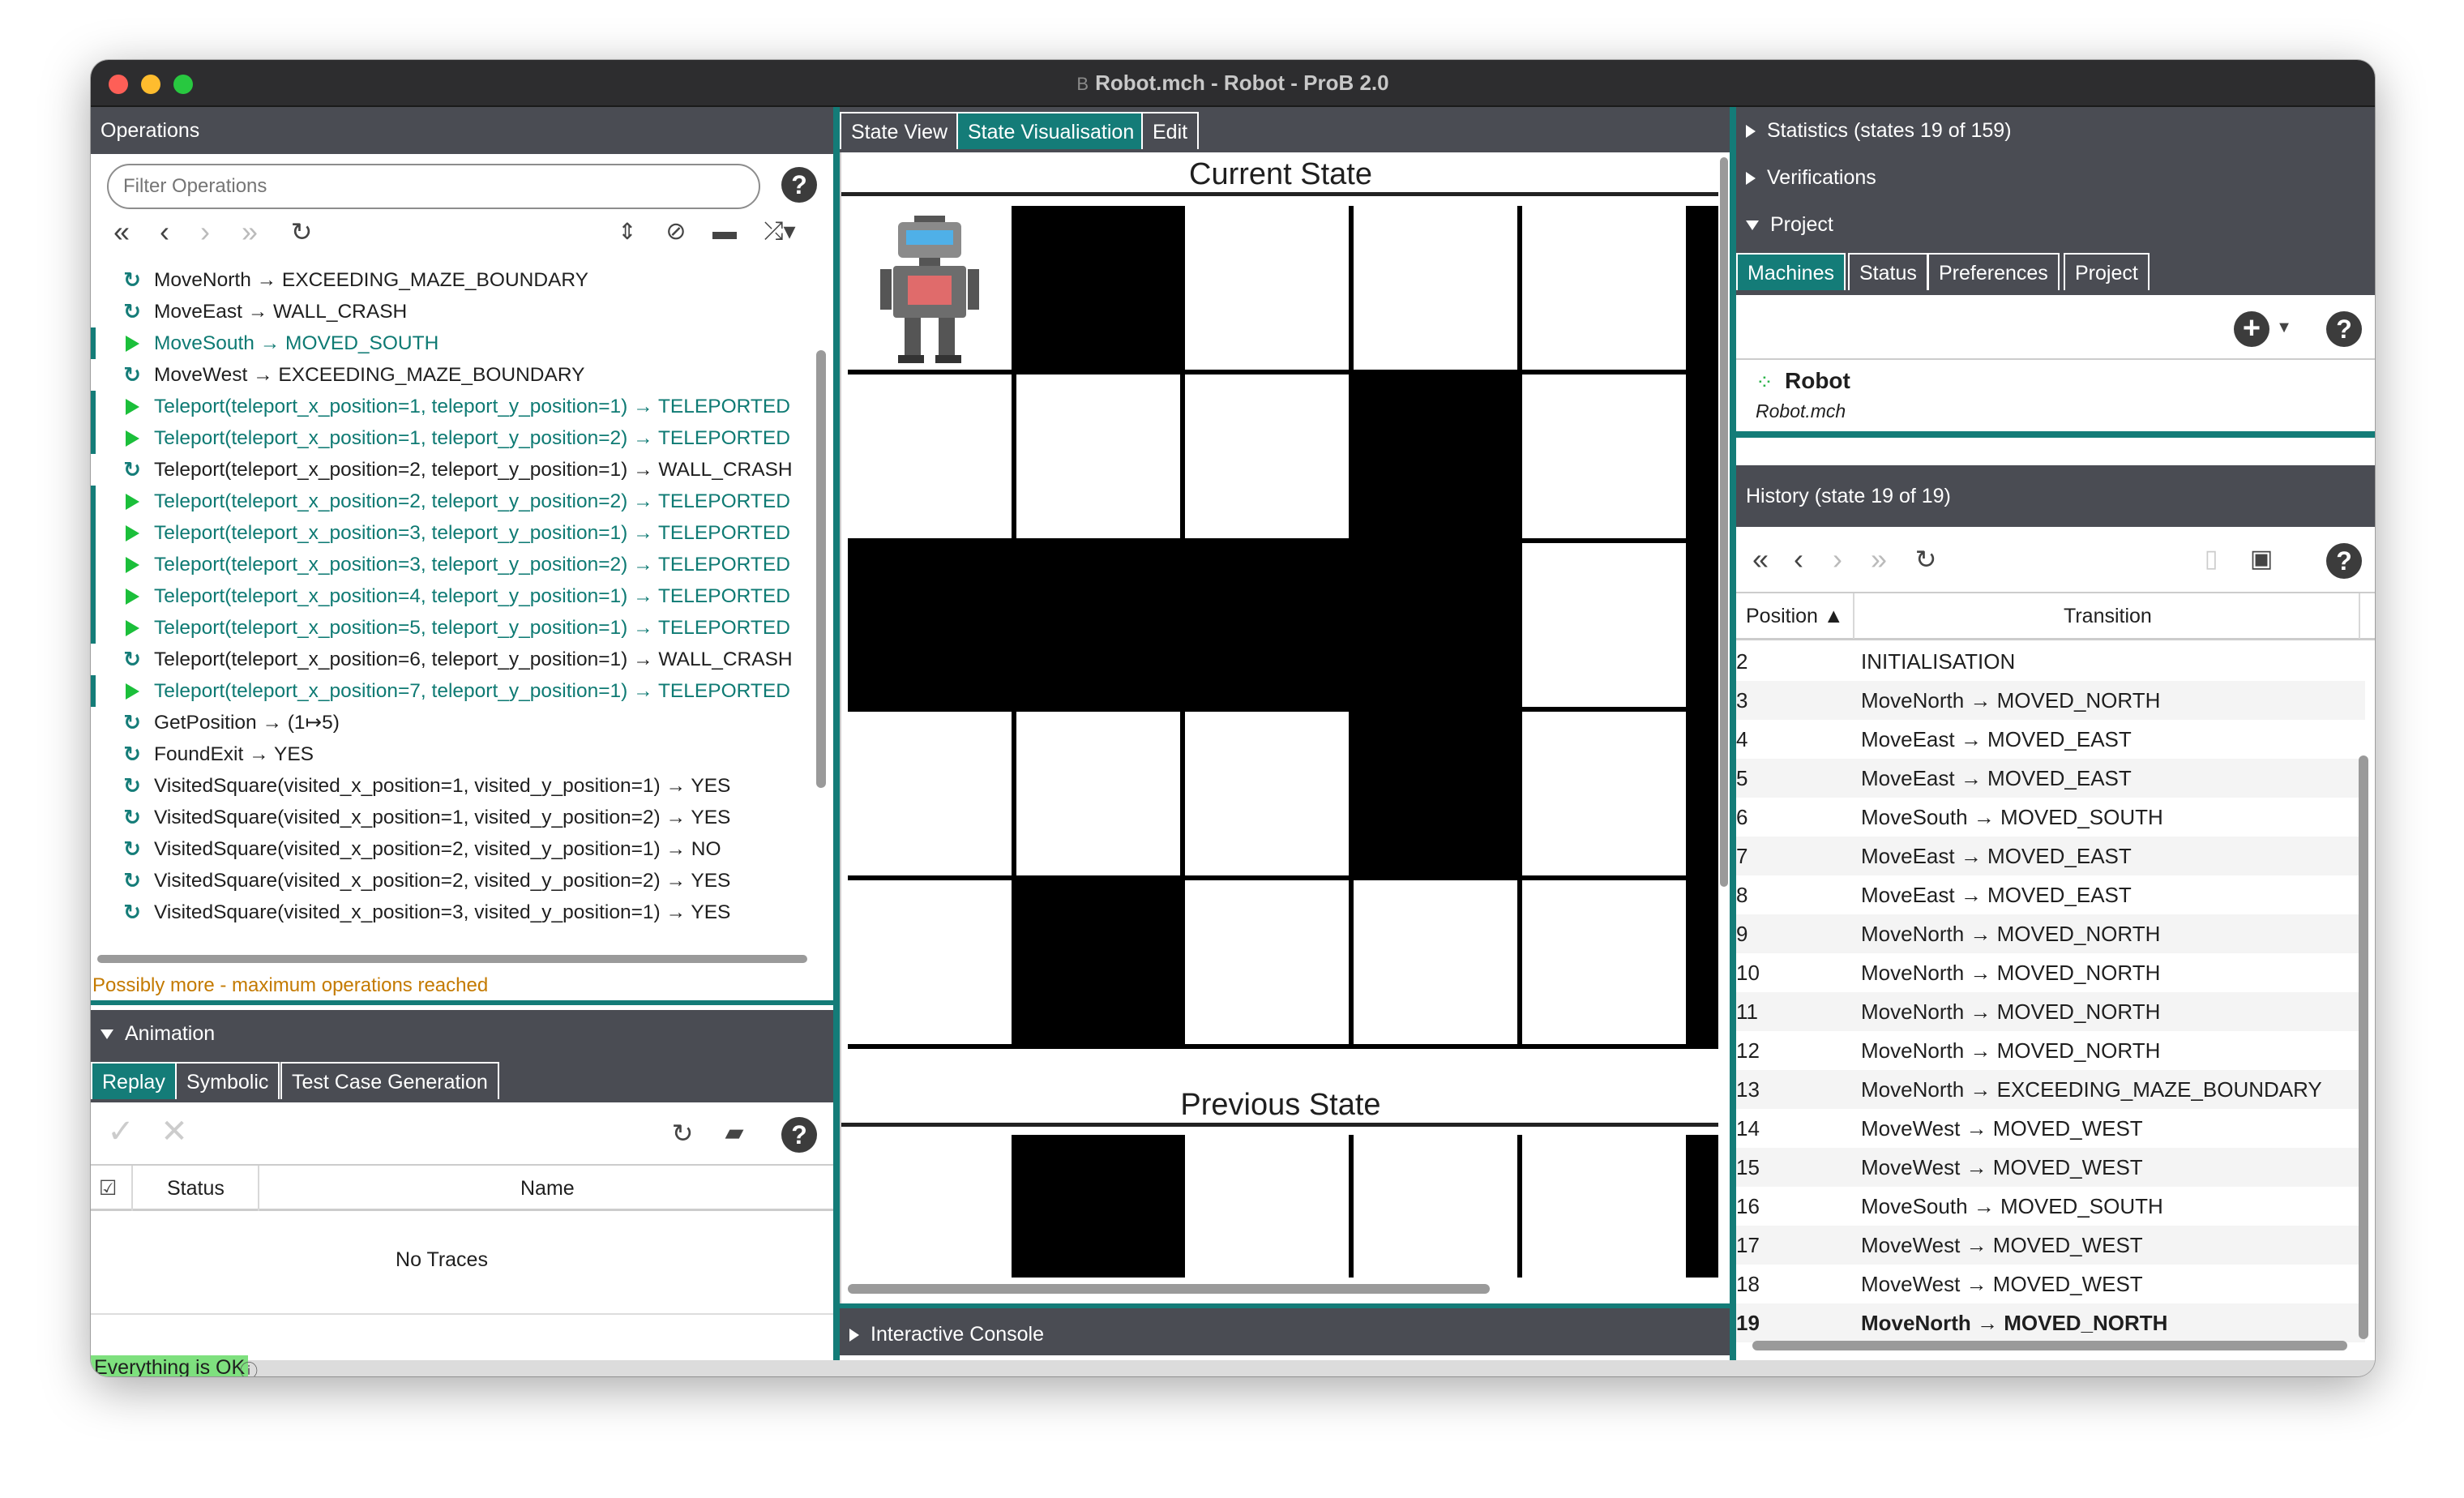  Describe the element at coordinates (2050, 1322) in the screenshot. I see `history-row: 19 MoveNorth → MOVED_NORTH` at that location.